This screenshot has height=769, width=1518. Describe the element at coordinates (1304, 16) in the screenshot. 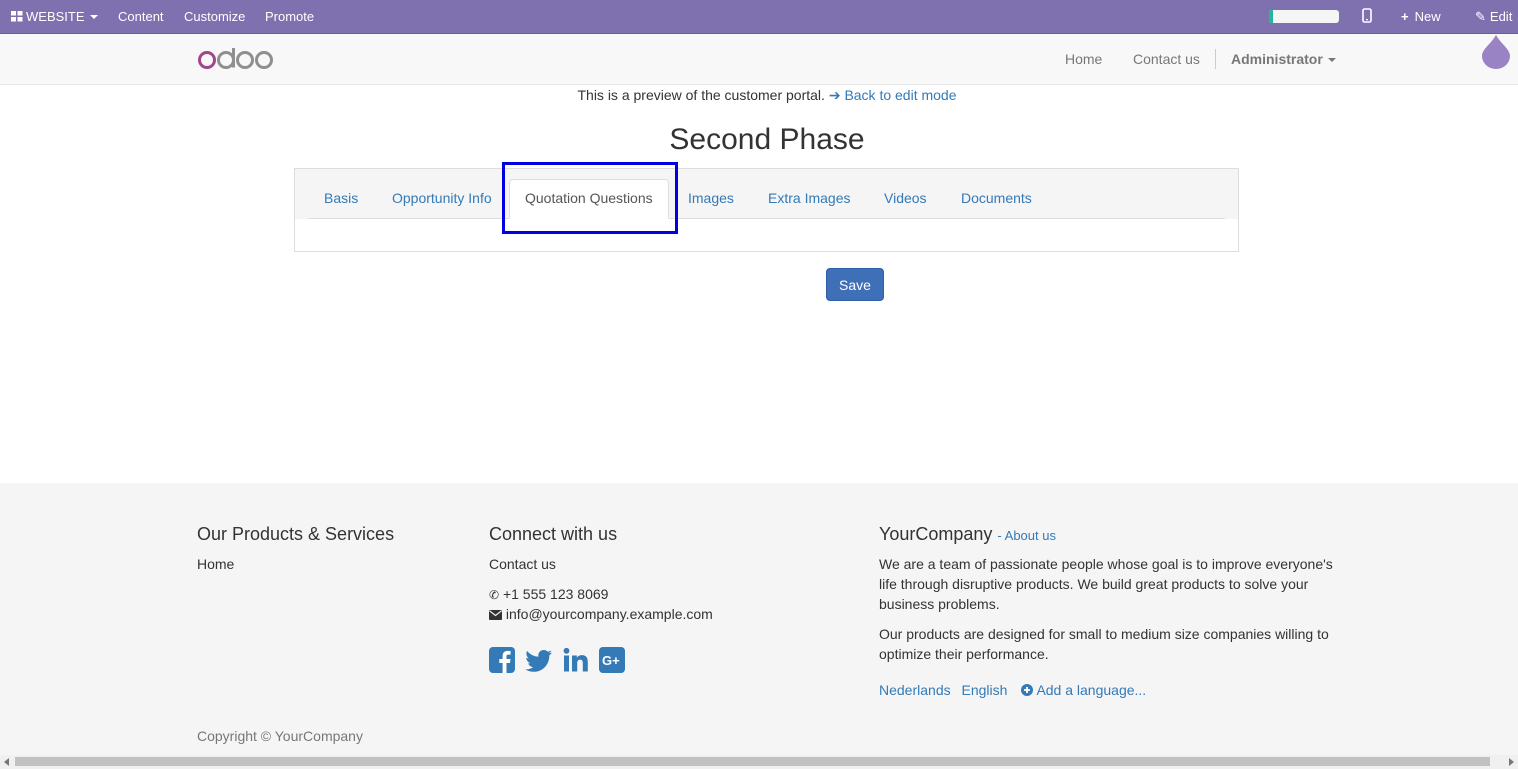

I see `progress-bar` at that location.